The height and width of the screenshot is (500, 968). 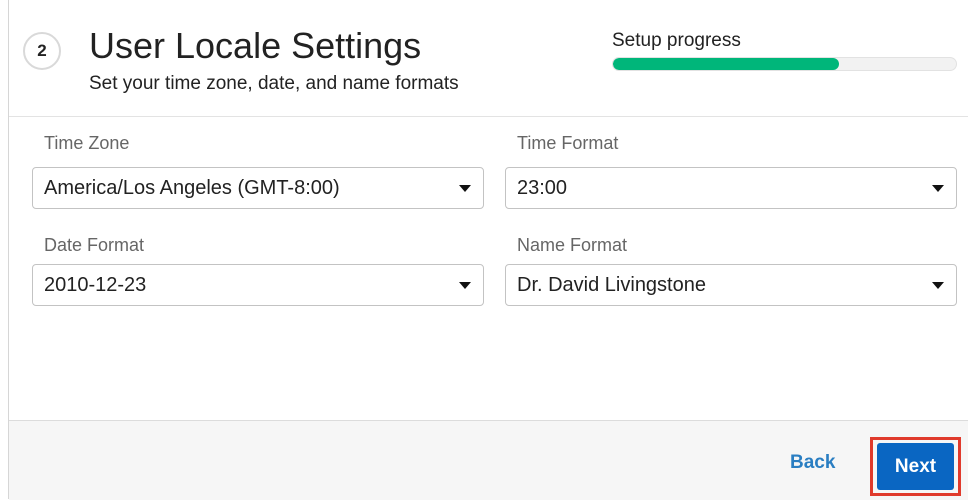 I want to click on step-number-badge: 2, so click(x=42, y=51).